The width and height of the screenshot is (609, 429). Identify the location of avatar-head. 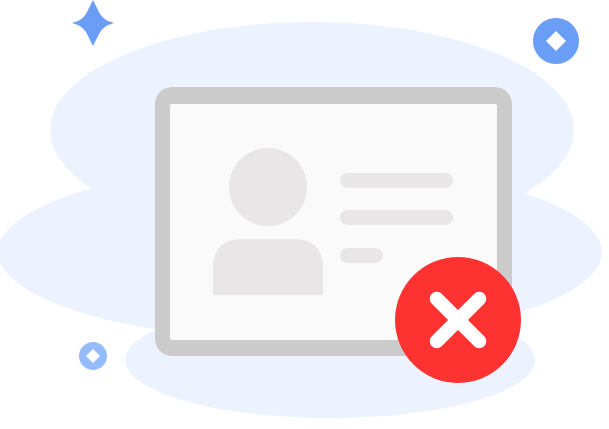
(268, 187).